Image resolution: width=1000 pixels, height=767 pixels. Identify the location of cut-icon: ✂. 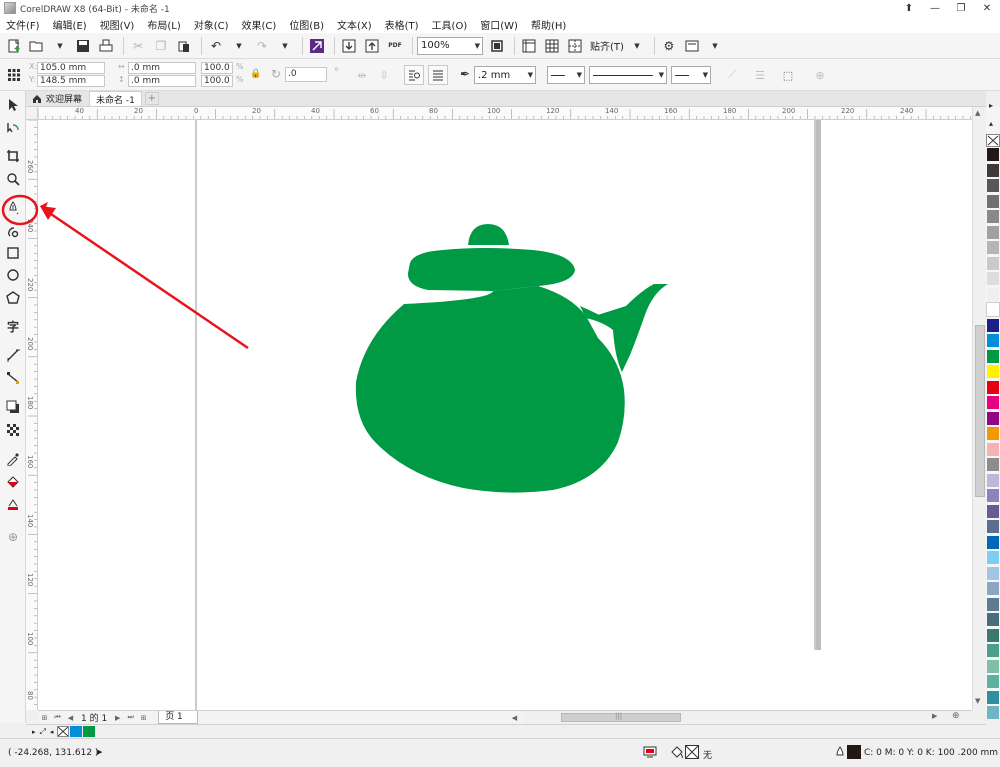
(138, 46).